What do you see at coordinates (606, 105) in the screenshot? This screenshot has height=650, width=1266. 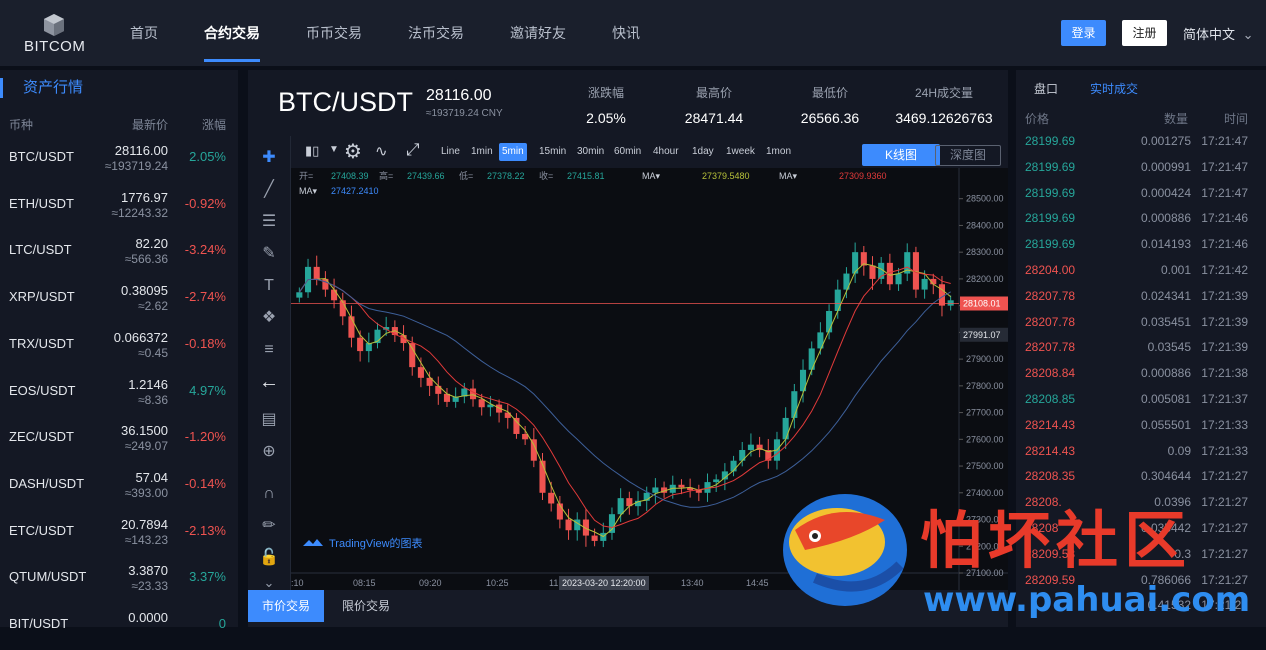 I see `stat-change: 涨跌幅 2.05%` at bounding box center [606, 105].